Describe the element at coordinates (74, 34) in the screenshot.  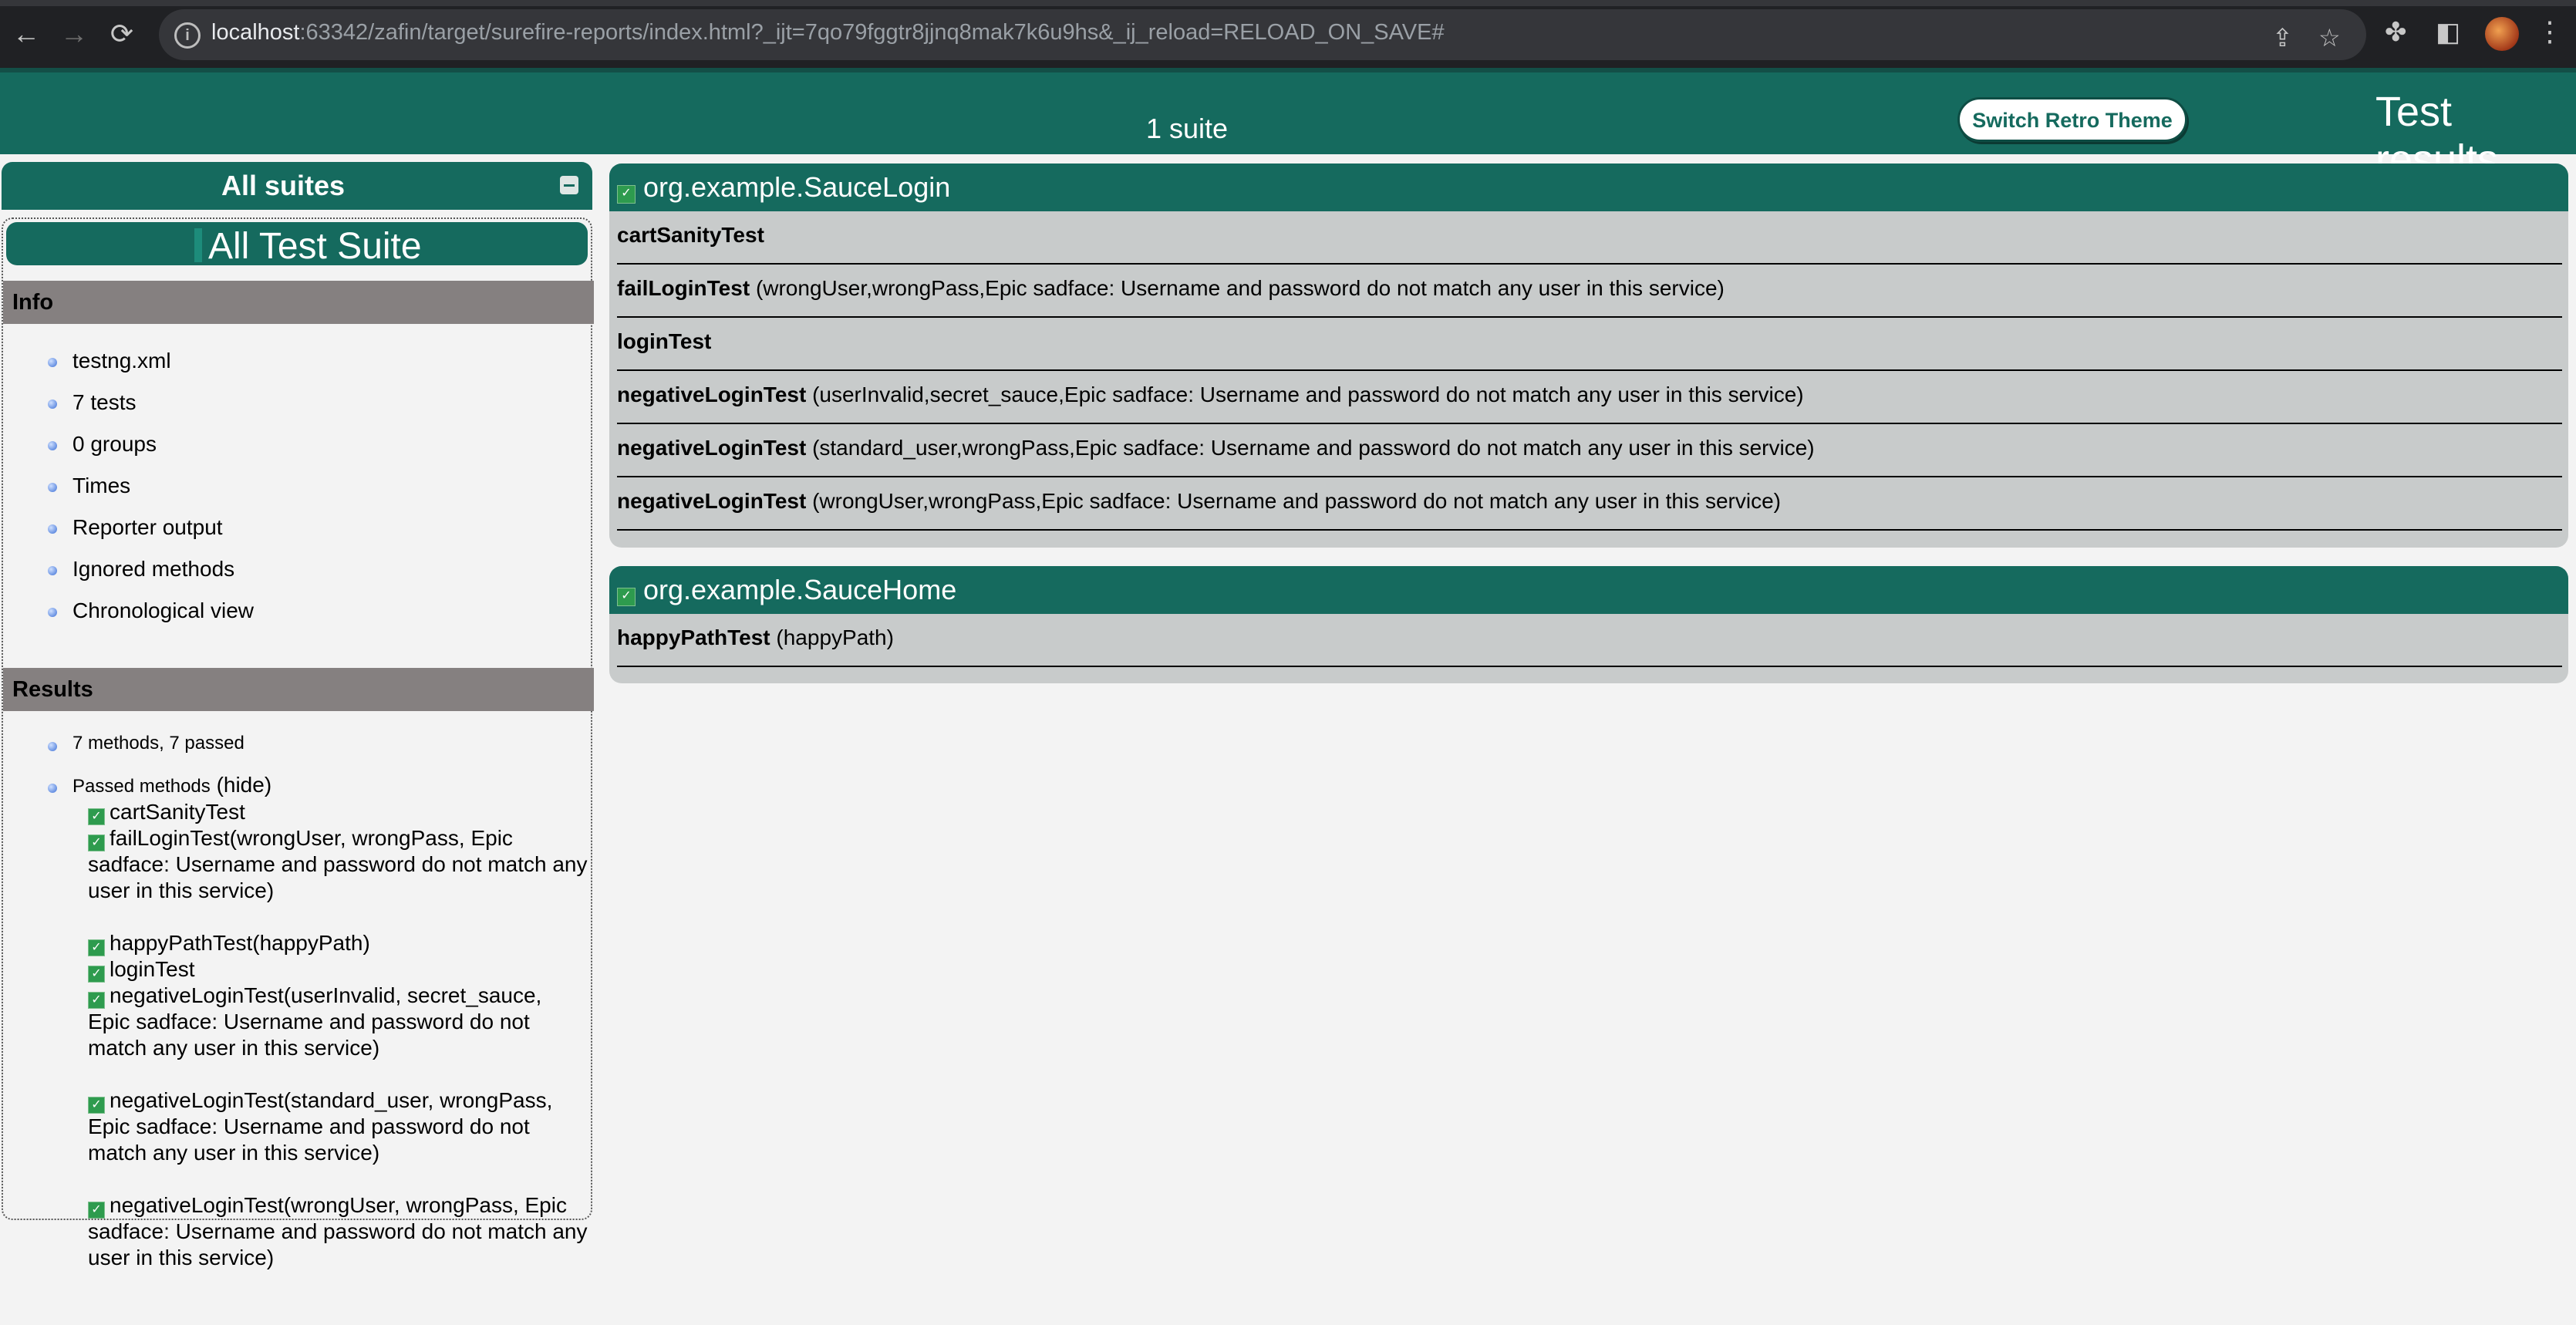
I see `forward-arrow-icon: →` at that location.